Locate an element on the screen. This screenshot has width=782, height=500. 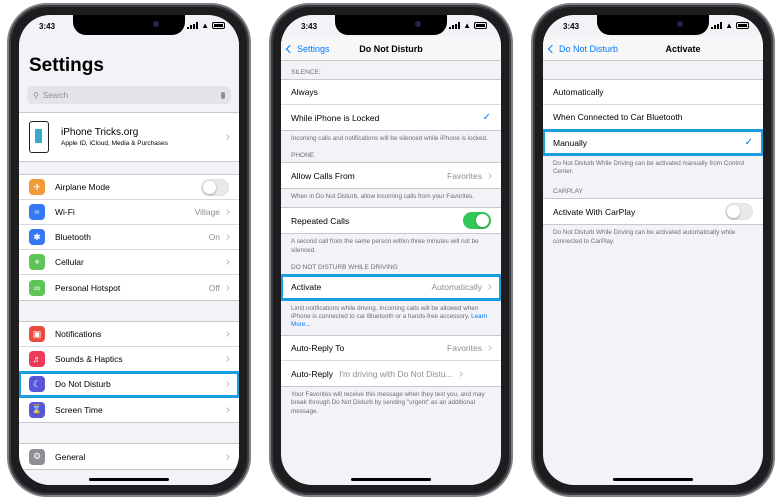
settings-row-notifications: ▣ Notifications is located at coordinates (129, 334).